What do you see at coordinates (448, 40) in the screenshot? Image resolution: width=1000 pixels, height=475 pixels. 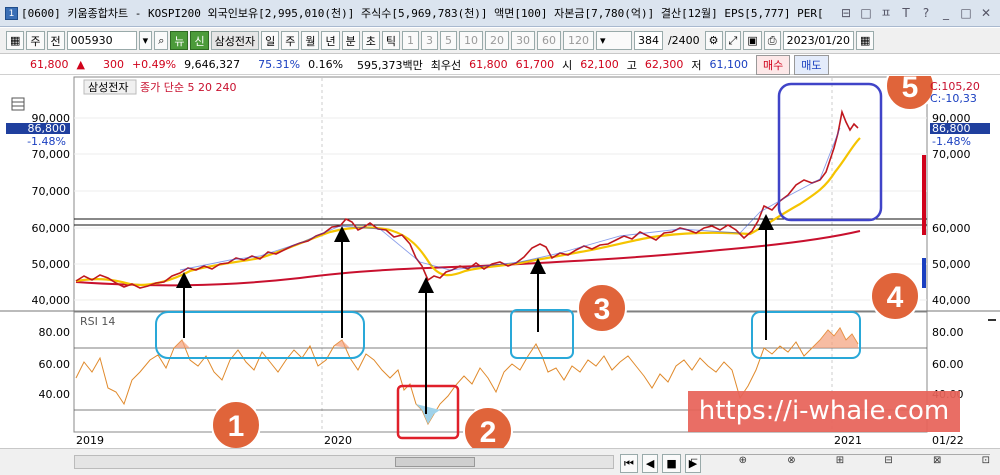 I see `minute-5: 5` at bounding box center [448, 40].